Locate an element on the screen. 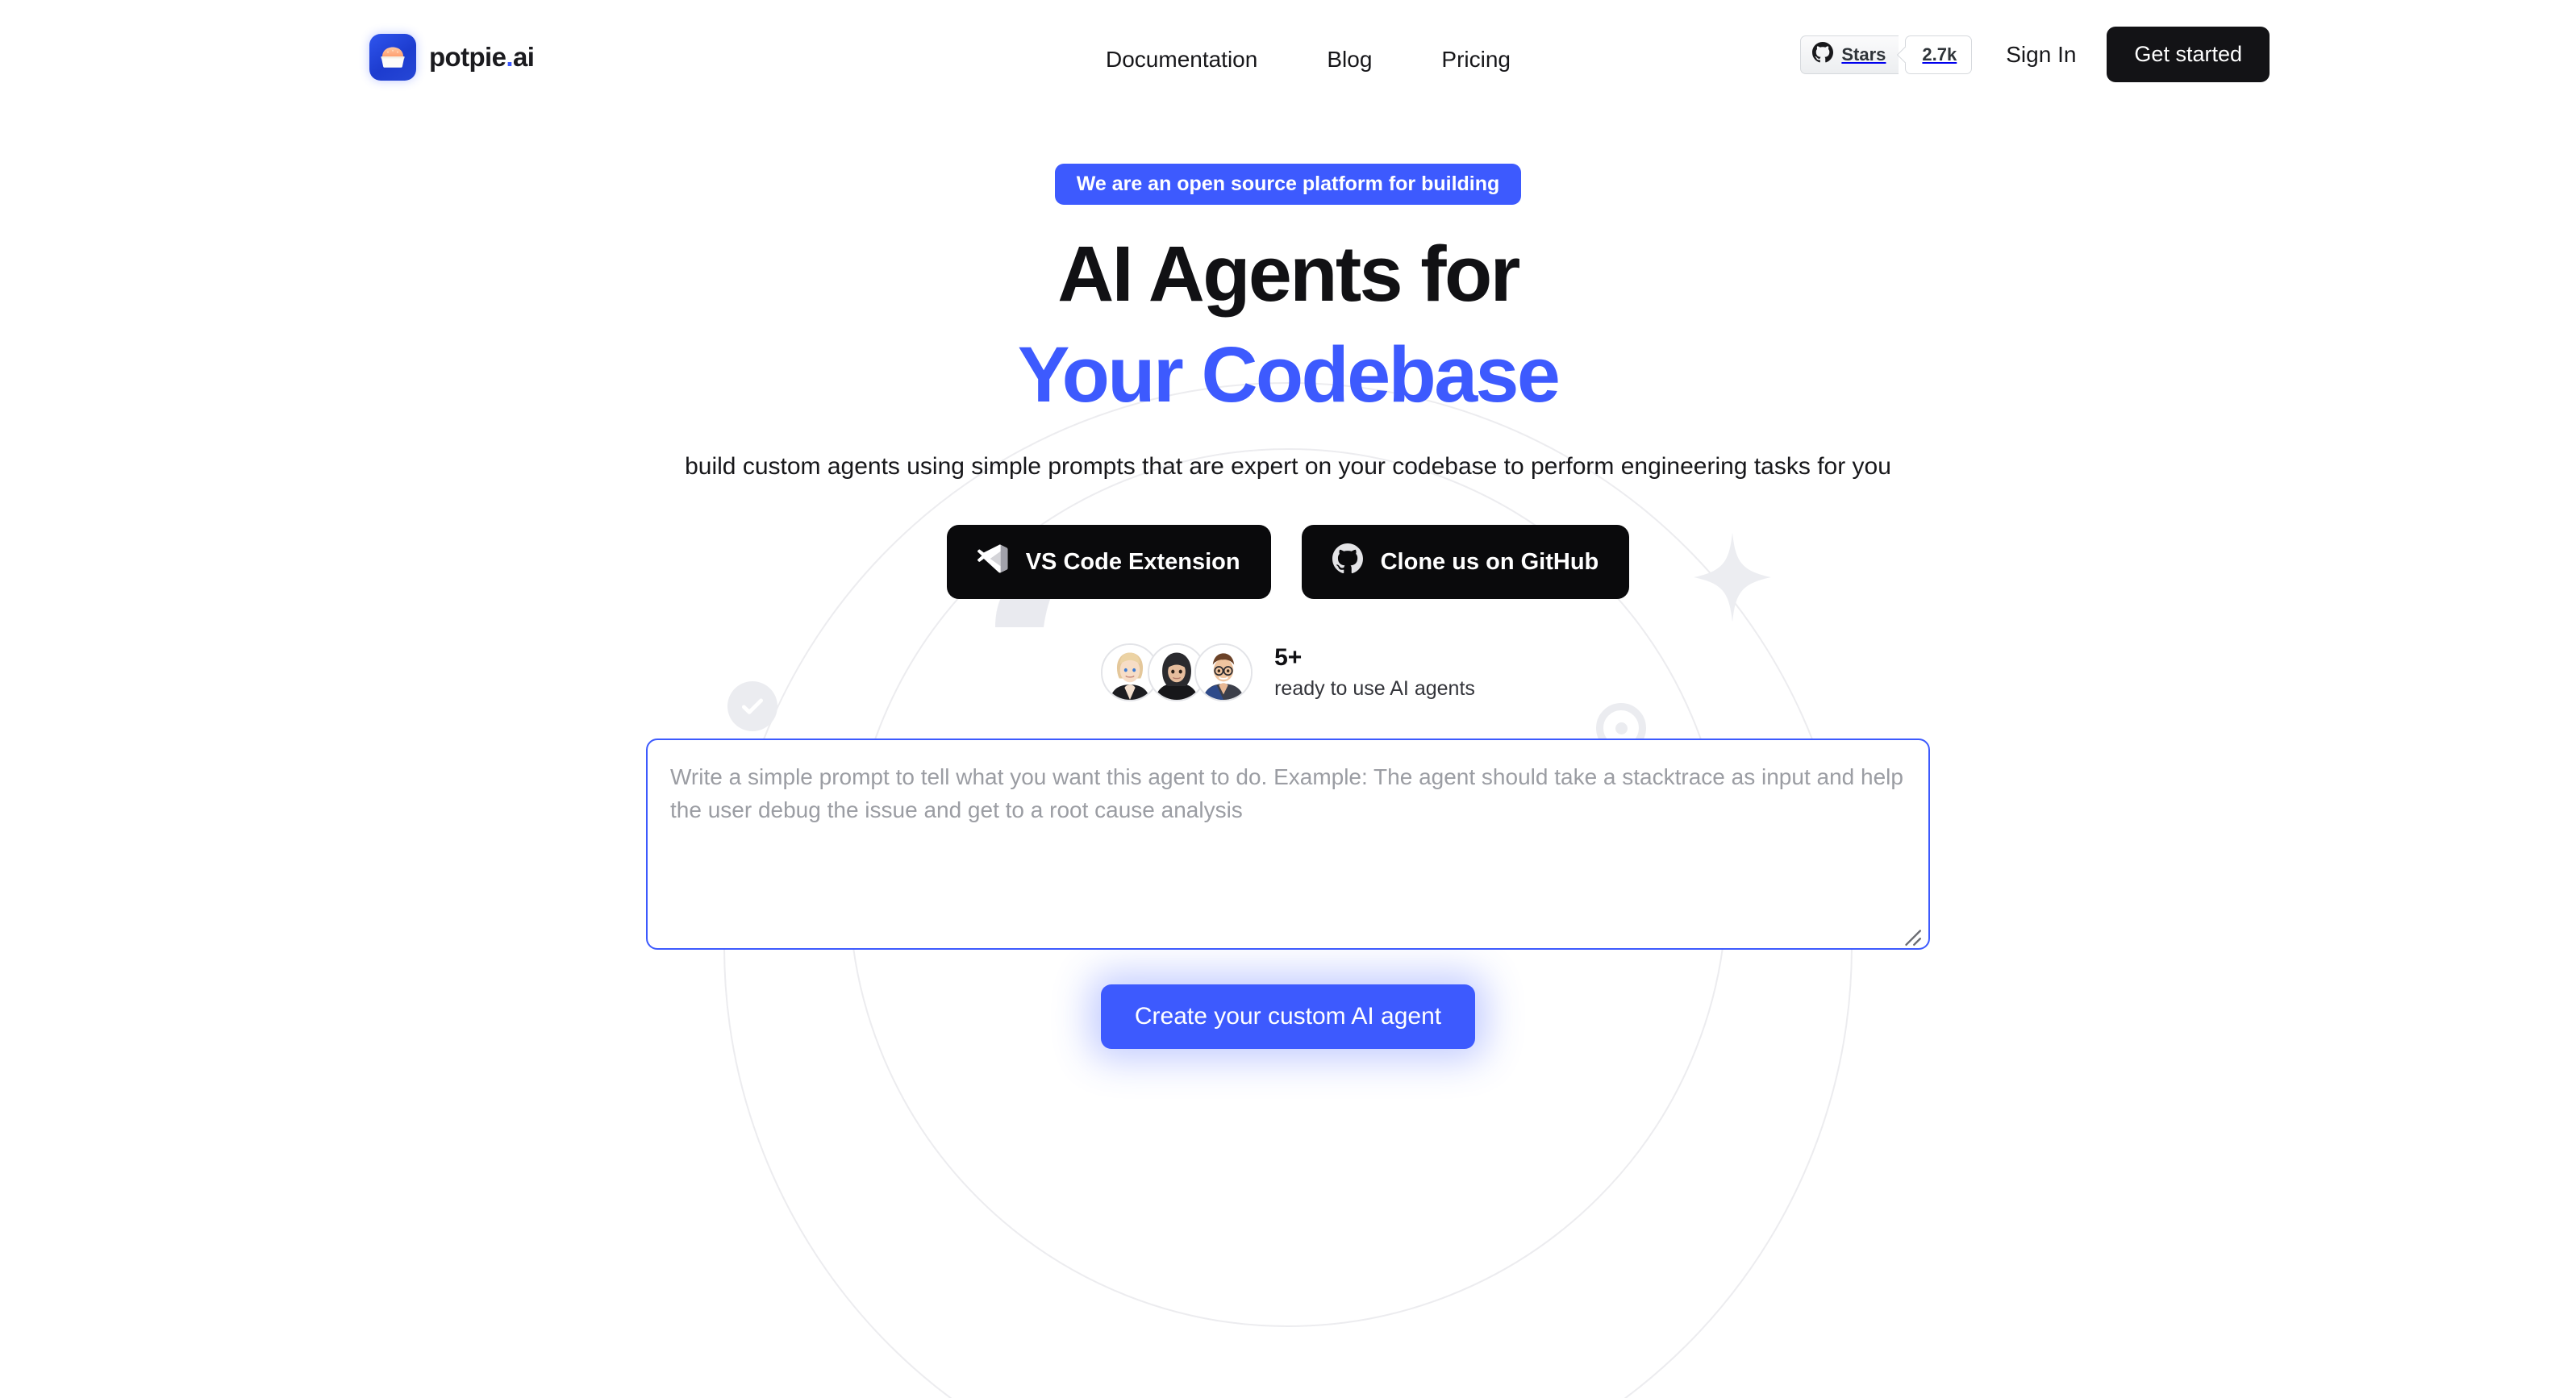 This screenshot has height=1398, width=2576. github-stars-badge: Stars 2.7k is located at coordinates (1886, 54).